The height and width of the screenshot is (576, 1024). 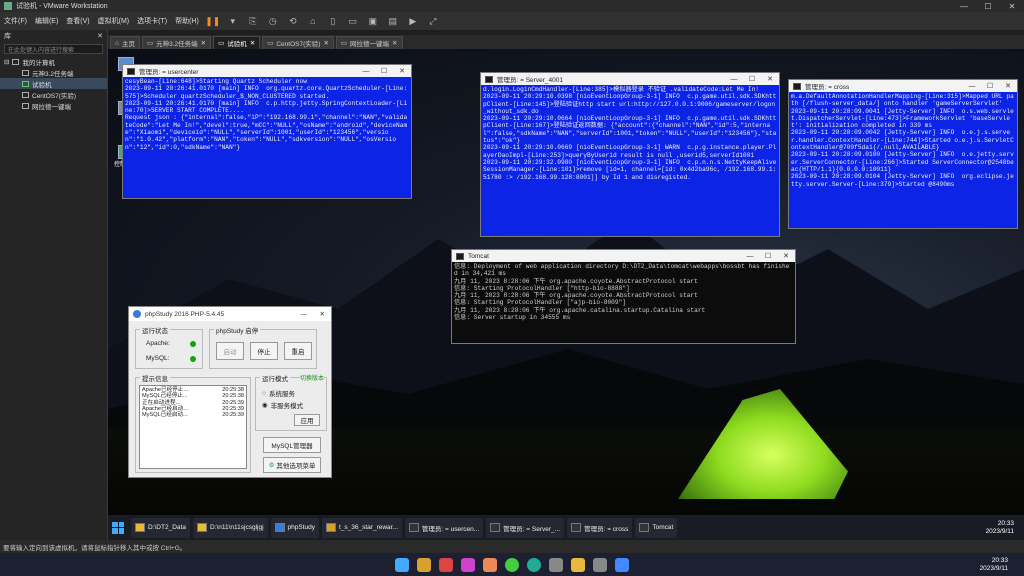 What do you see at coordinates (512, 564) in the screenshot?
I see `chrome-icon` at bounding box center [512, 564].